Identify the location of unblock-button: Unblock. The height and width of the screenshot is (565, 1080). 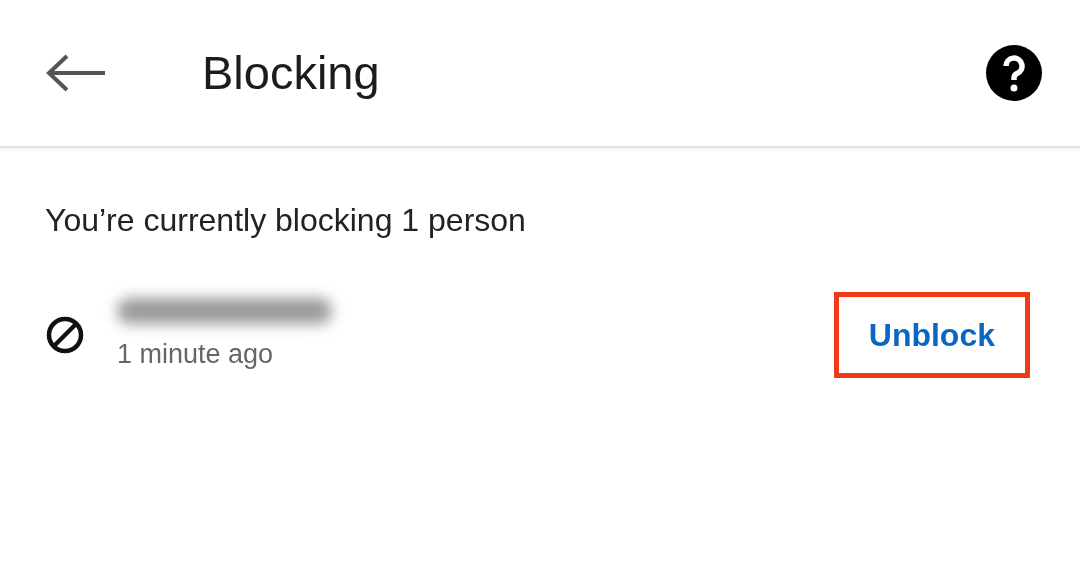
(931, 335).